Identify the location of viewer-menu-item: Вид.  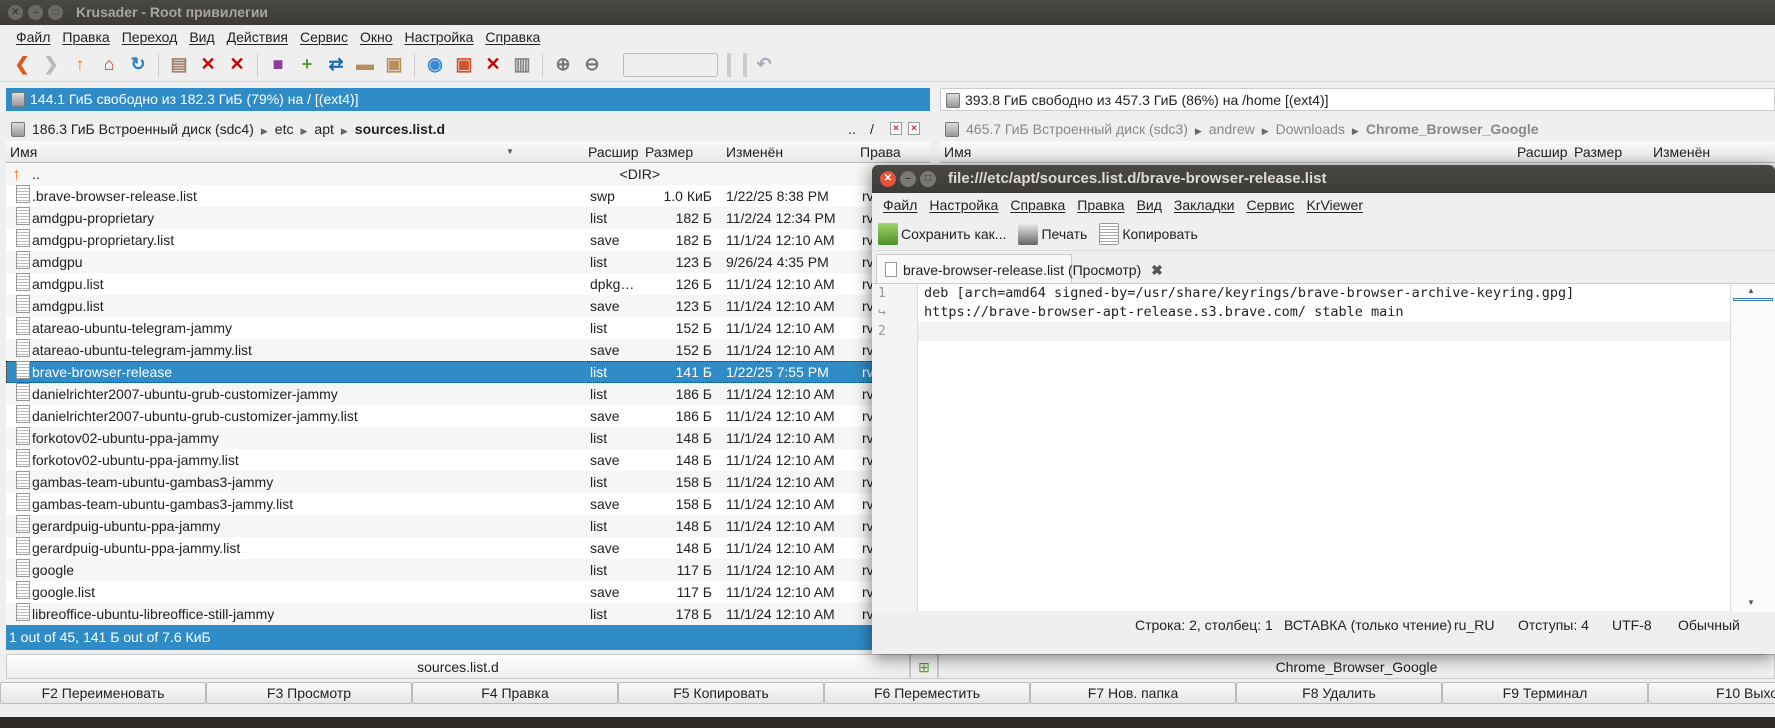
(1149, 205).